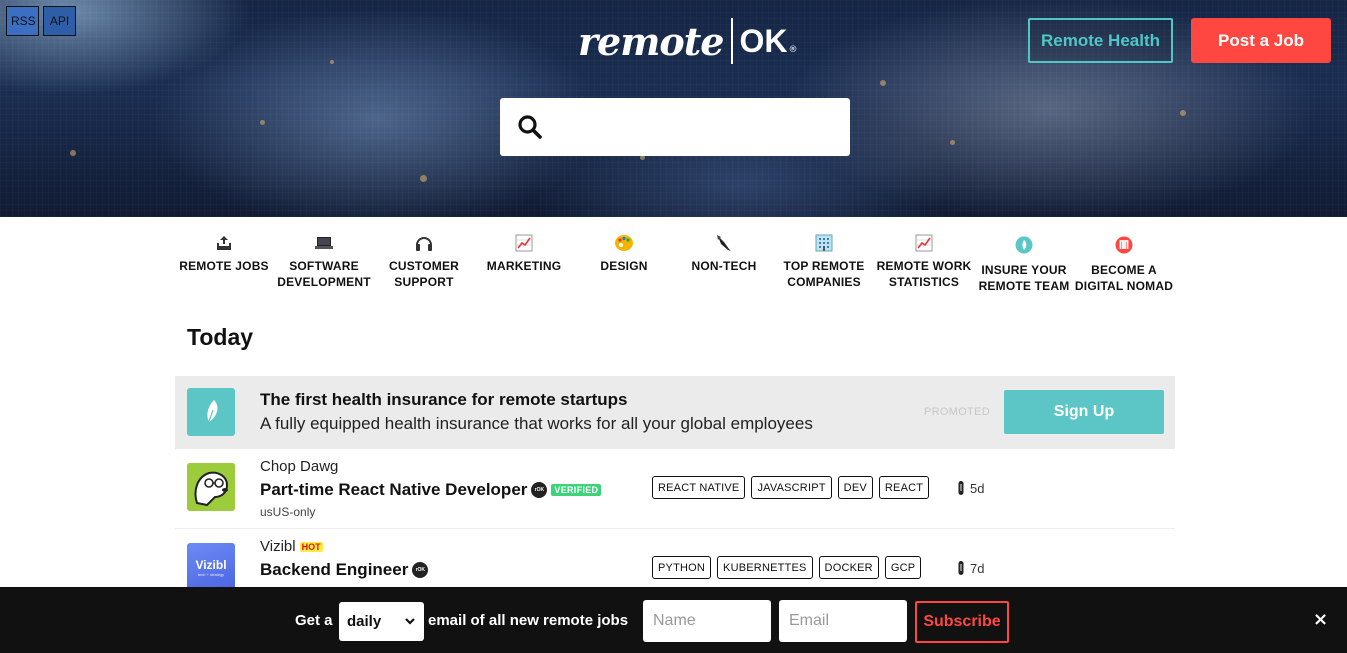  What do you see at coordinates (59, 21) in the screenshot?
I see `api-link: API` at bounding box center [59, 21].